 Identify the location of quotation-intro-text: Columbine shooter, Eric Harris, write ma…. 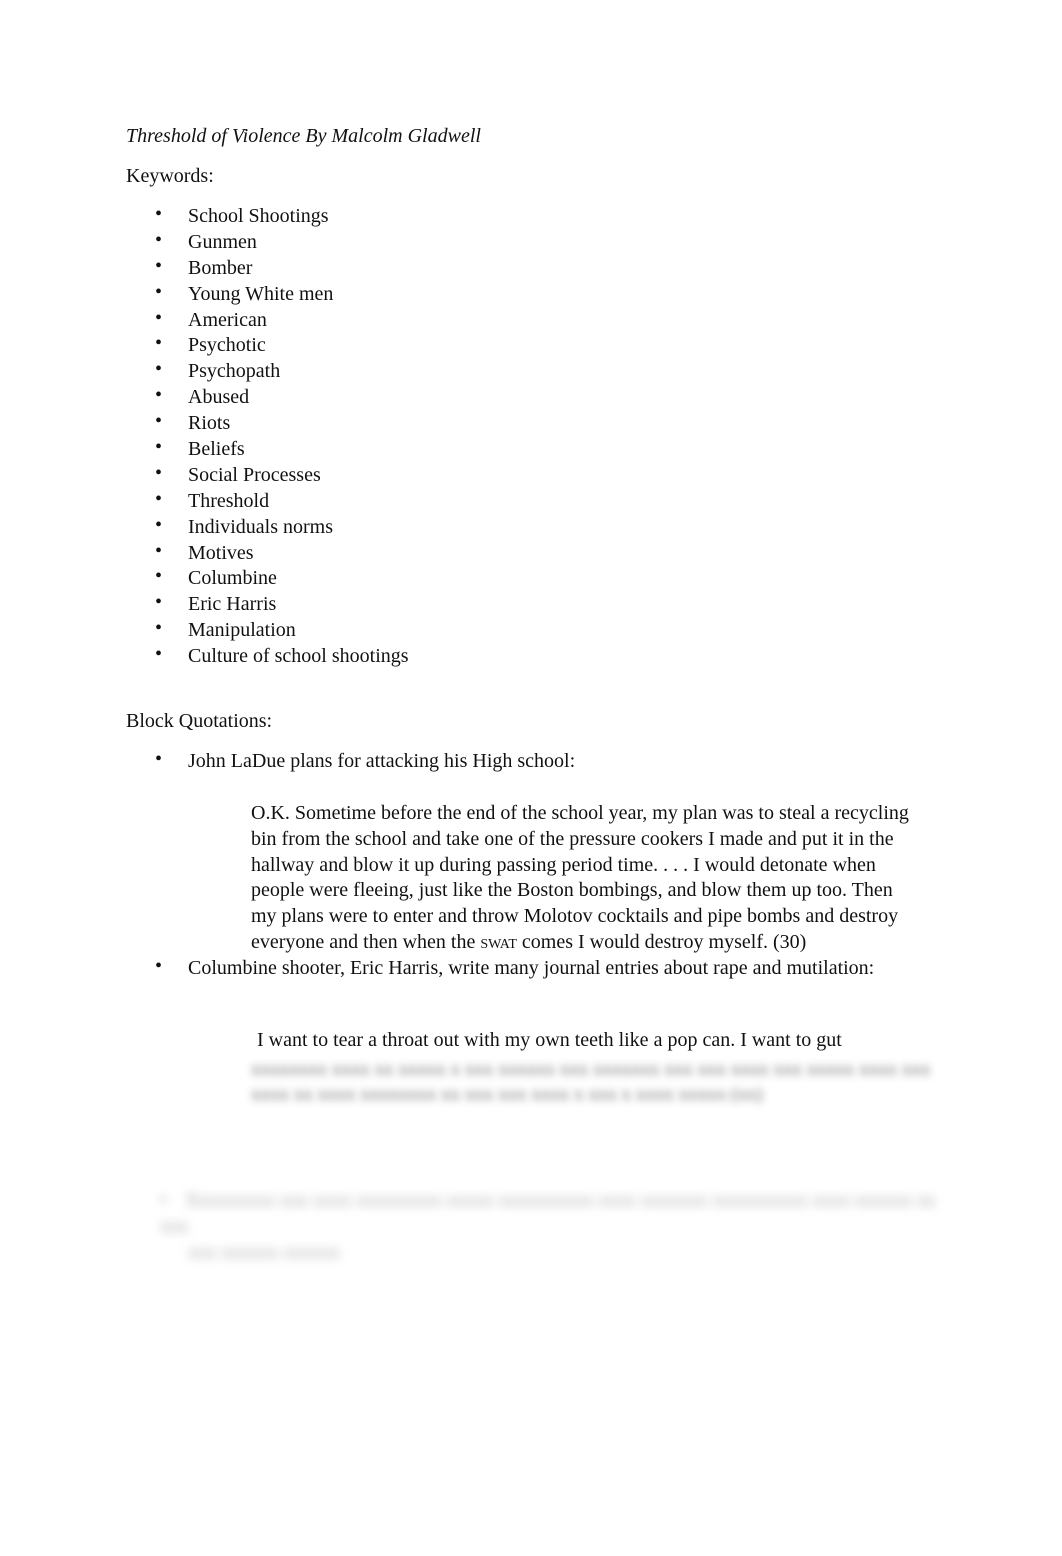
(531, 968).